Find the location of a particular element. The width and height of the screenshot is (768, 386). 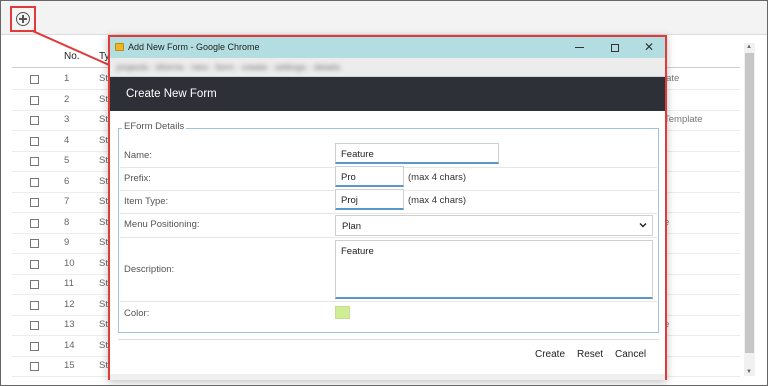

row-number: 14 is located at coordinates (69, 345).